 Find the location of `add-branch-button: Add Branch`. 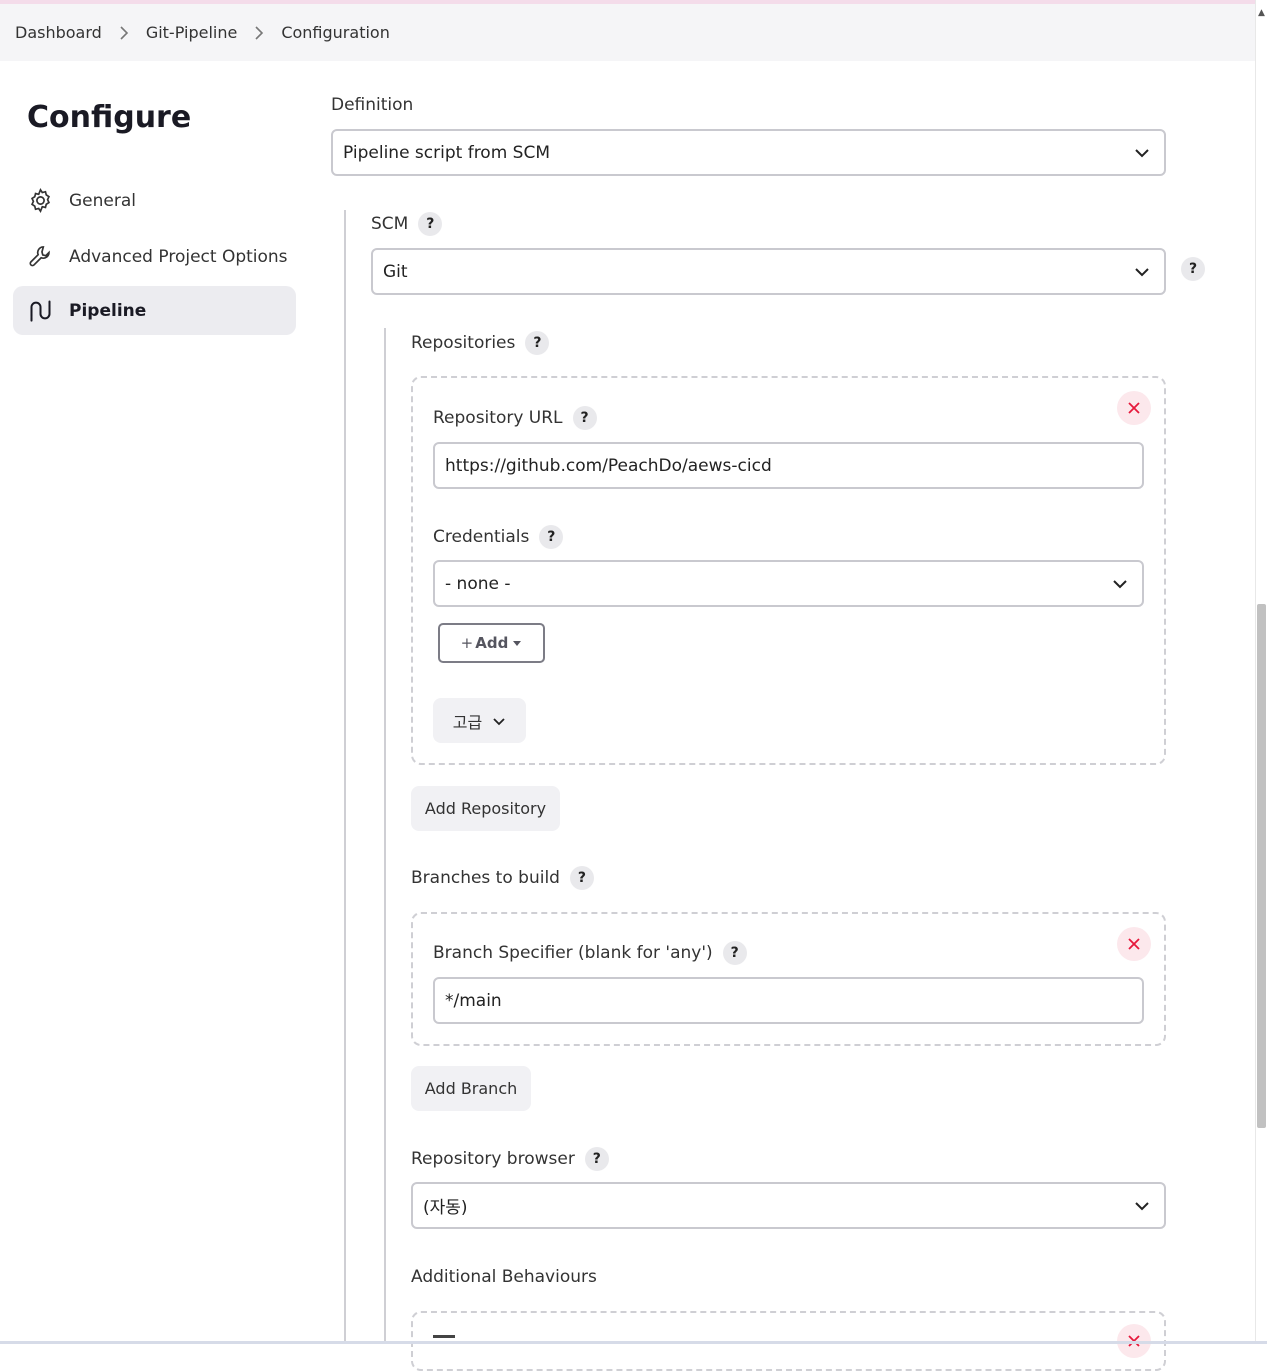

add-branch-button: Add Branch is located at coordinates (471, 1088).